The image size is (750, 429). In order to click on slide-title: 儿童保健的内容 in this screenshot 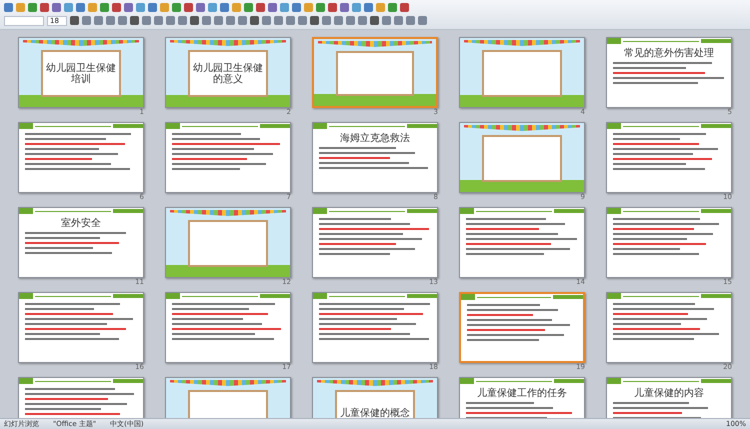, I will do `click(669, 393)`.